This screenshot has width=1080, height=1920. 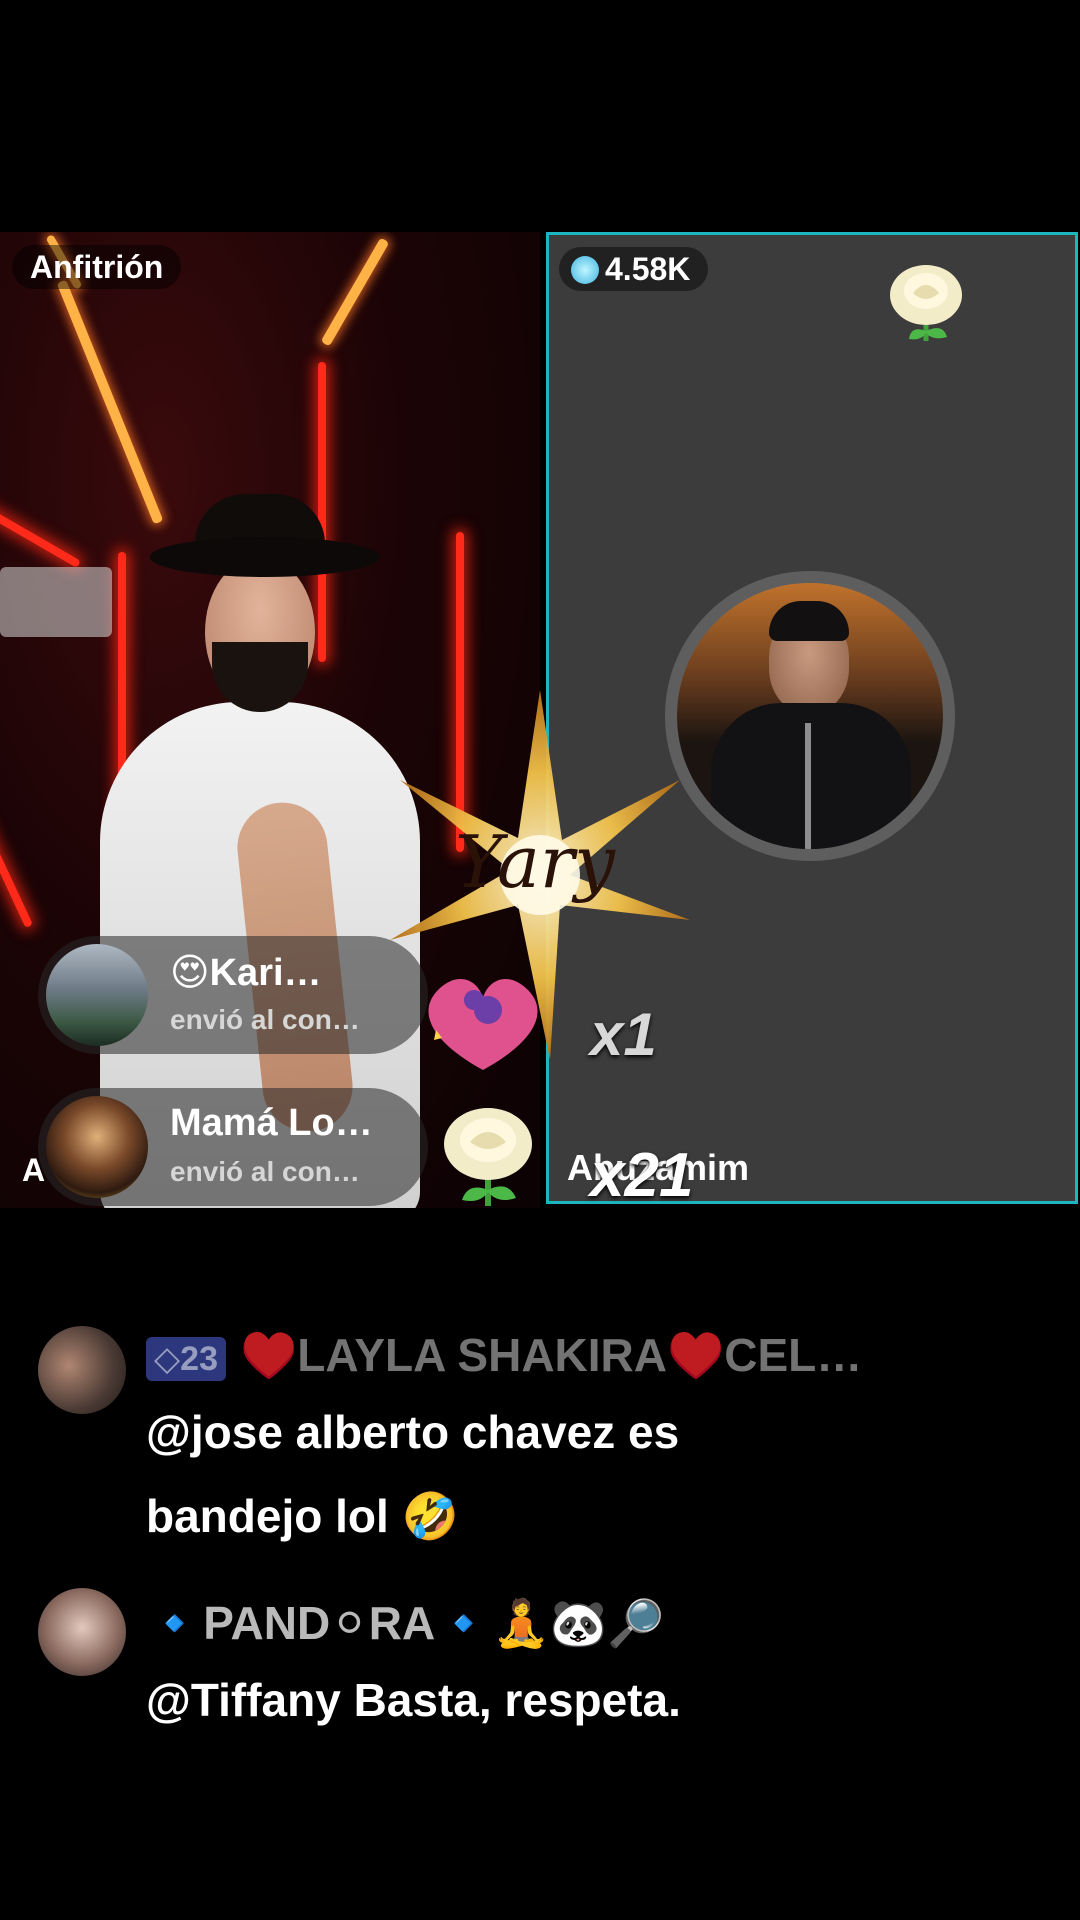 I want to click on level-badge: ◇23, so click(x=186, y=1358).